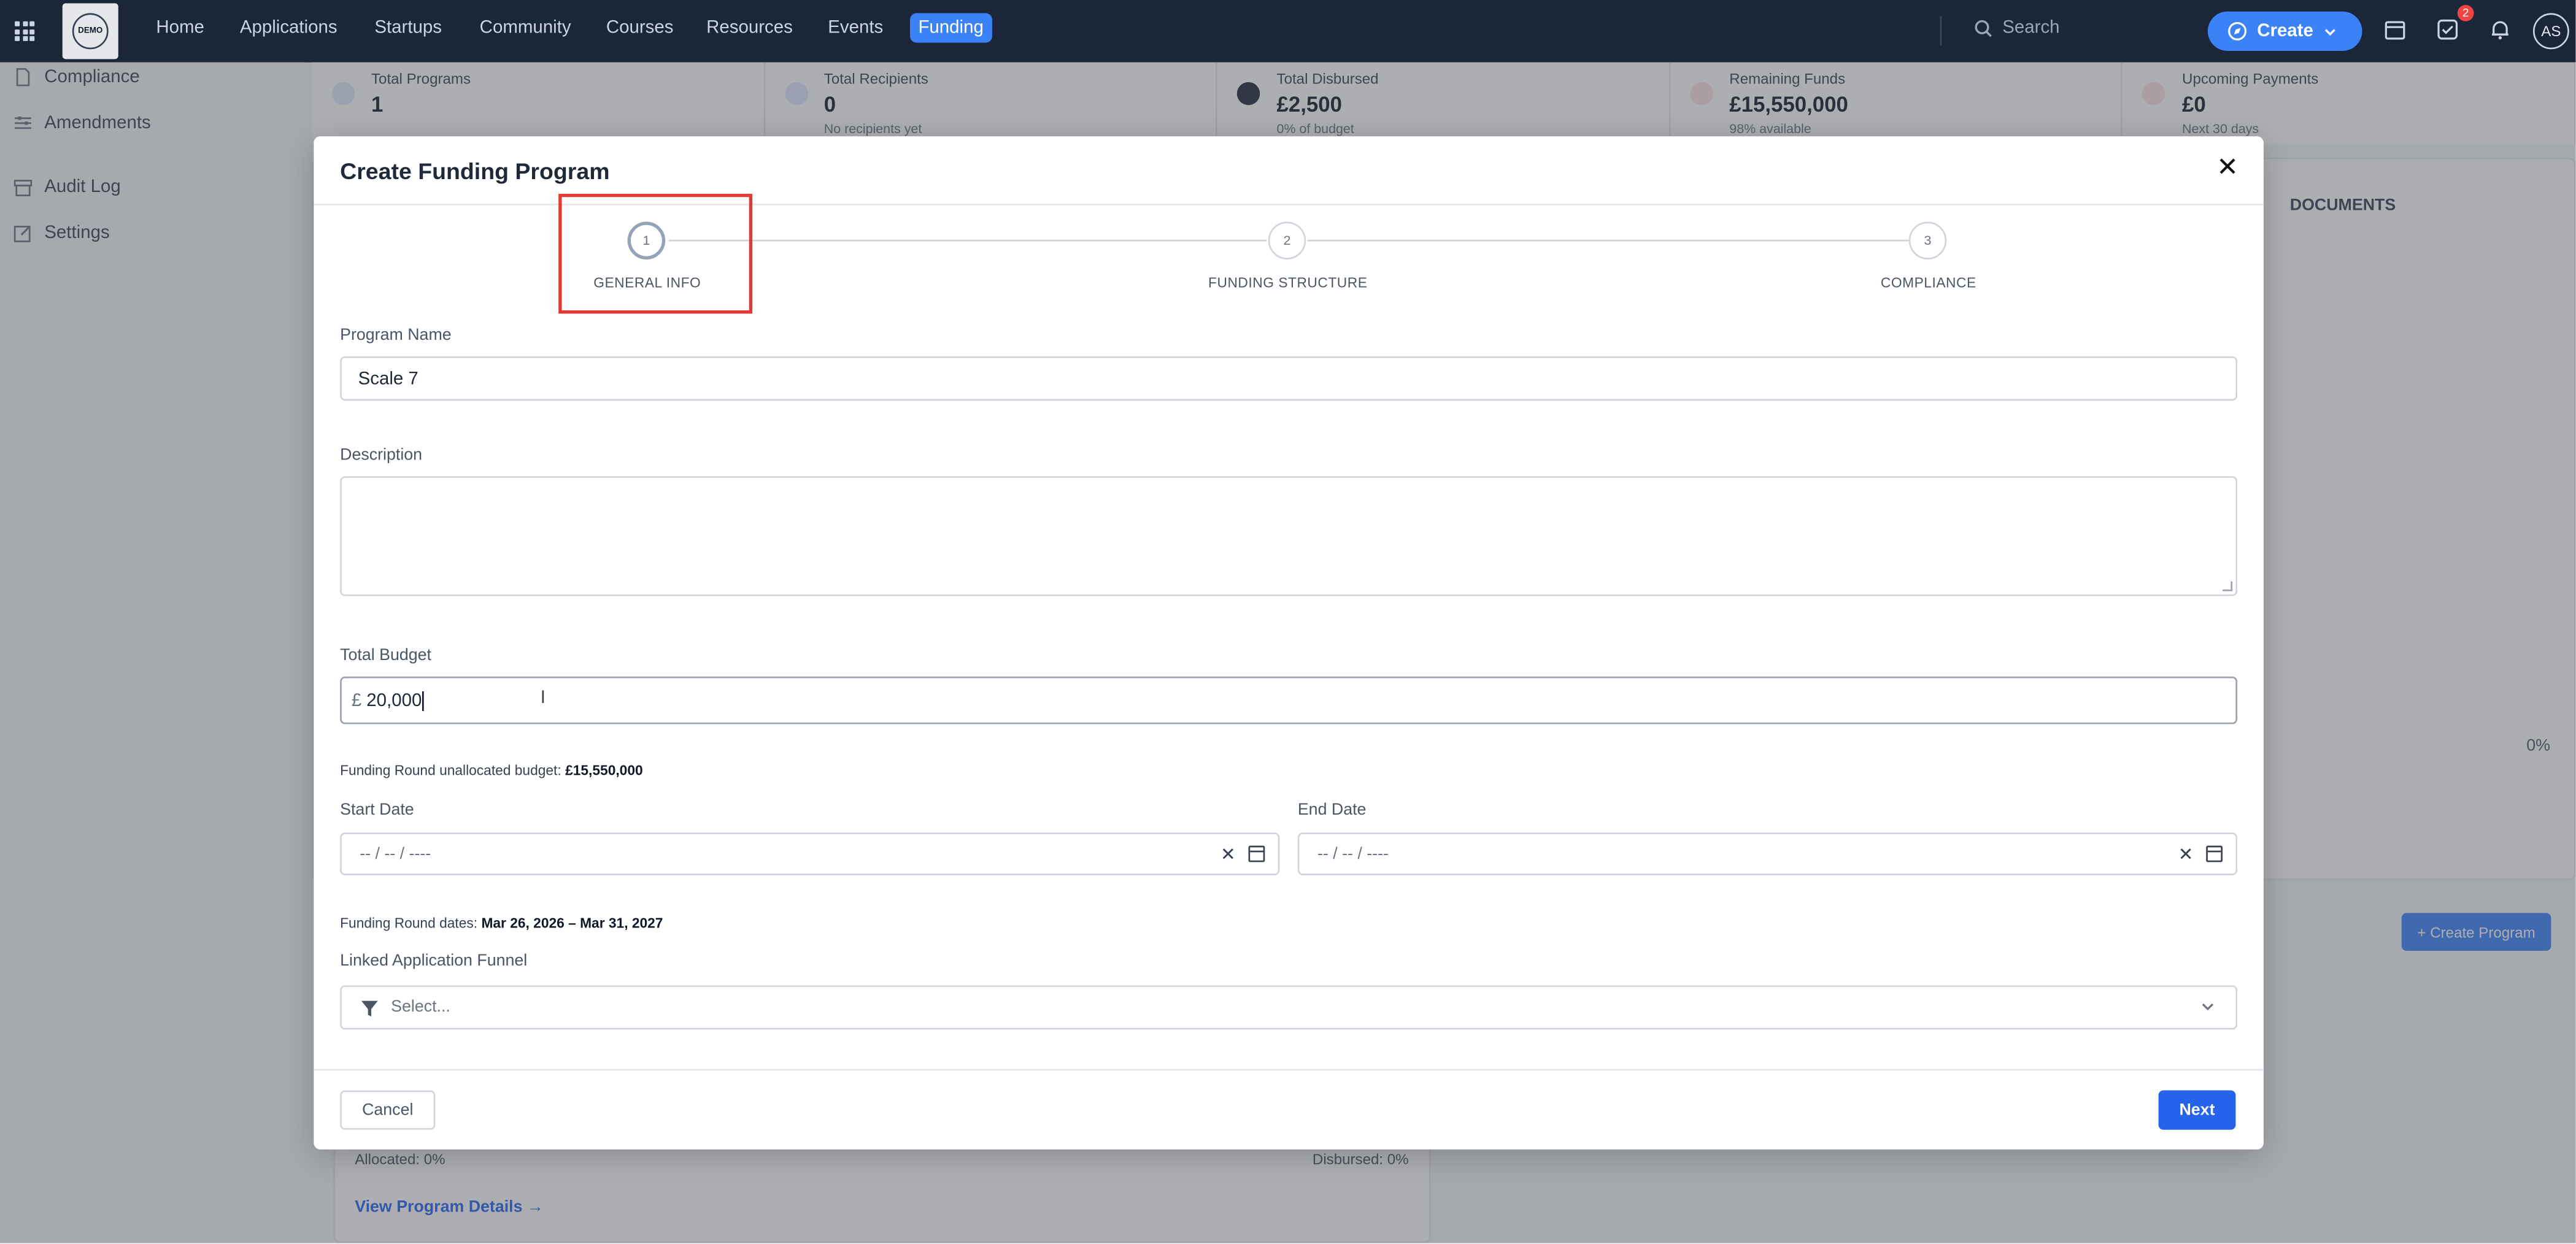 The width and height of the screenshot is (2576, 1244). What do you see at coordinates (180, 27) in the screenshot?
I see `nav-home: Home` at bounding box center [180, 27].